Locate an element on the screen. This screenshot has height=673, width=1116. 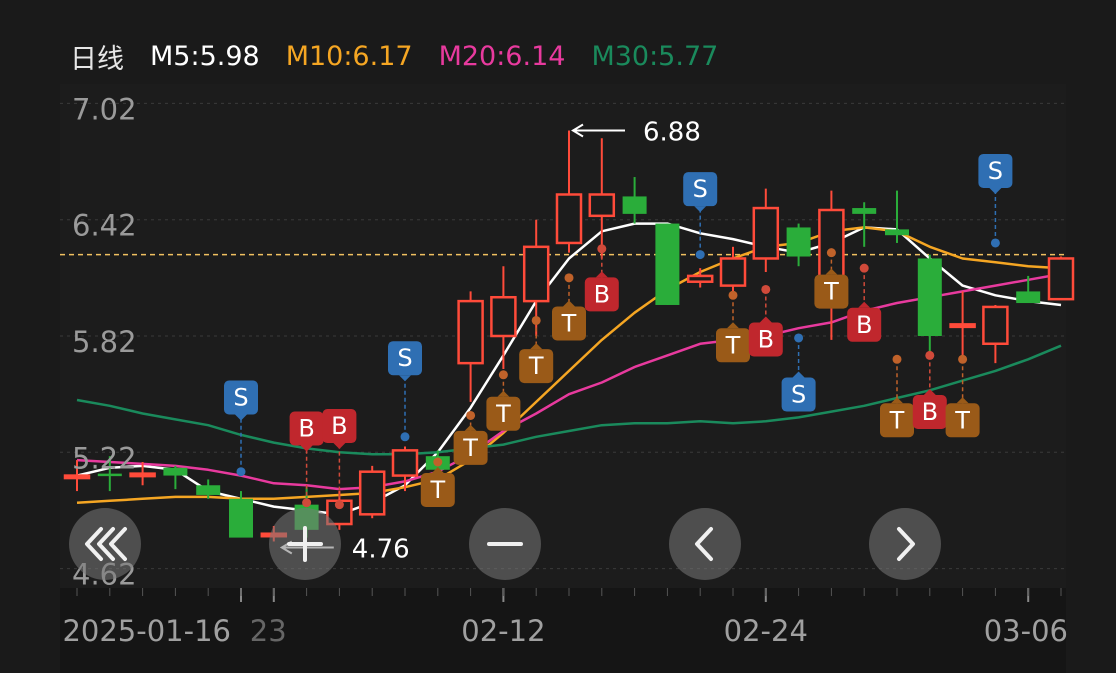
x-tick-label: 03-06 is located at coordinates (1026, 631).